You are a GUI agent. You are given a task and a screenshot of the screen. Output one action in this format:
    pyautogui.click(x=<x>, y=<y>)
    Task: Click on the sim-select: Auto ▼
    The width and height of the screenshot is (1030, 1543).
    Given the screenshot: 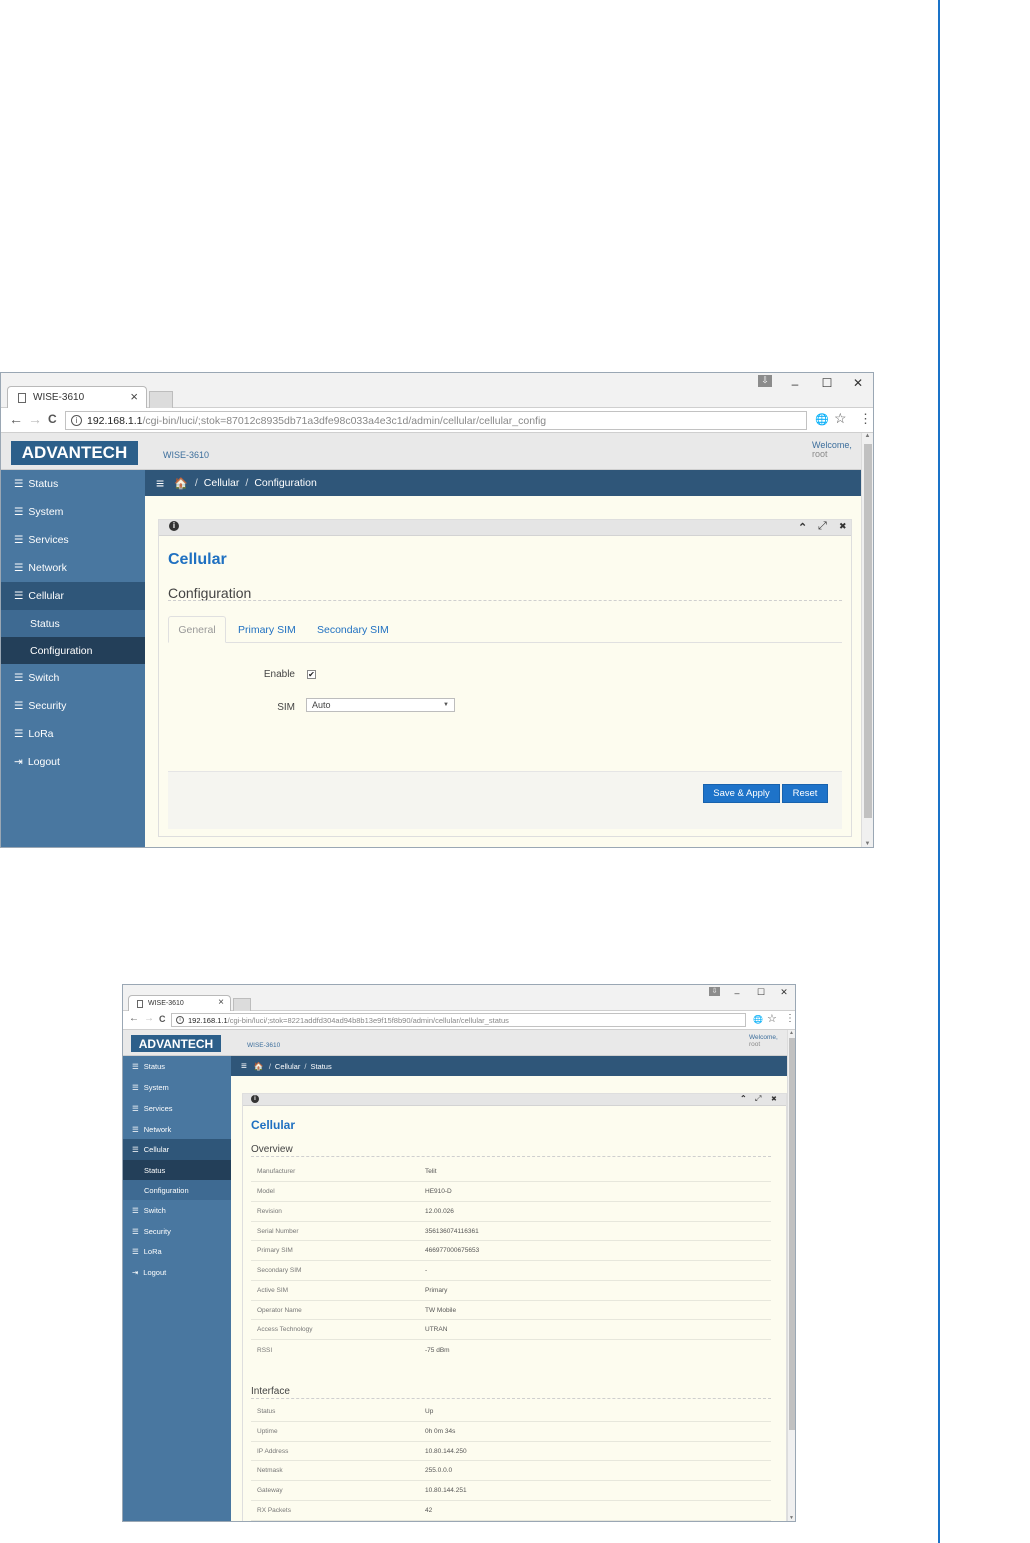 What is the action you would take?
    pyautogui.click(x=380, y=705)
    